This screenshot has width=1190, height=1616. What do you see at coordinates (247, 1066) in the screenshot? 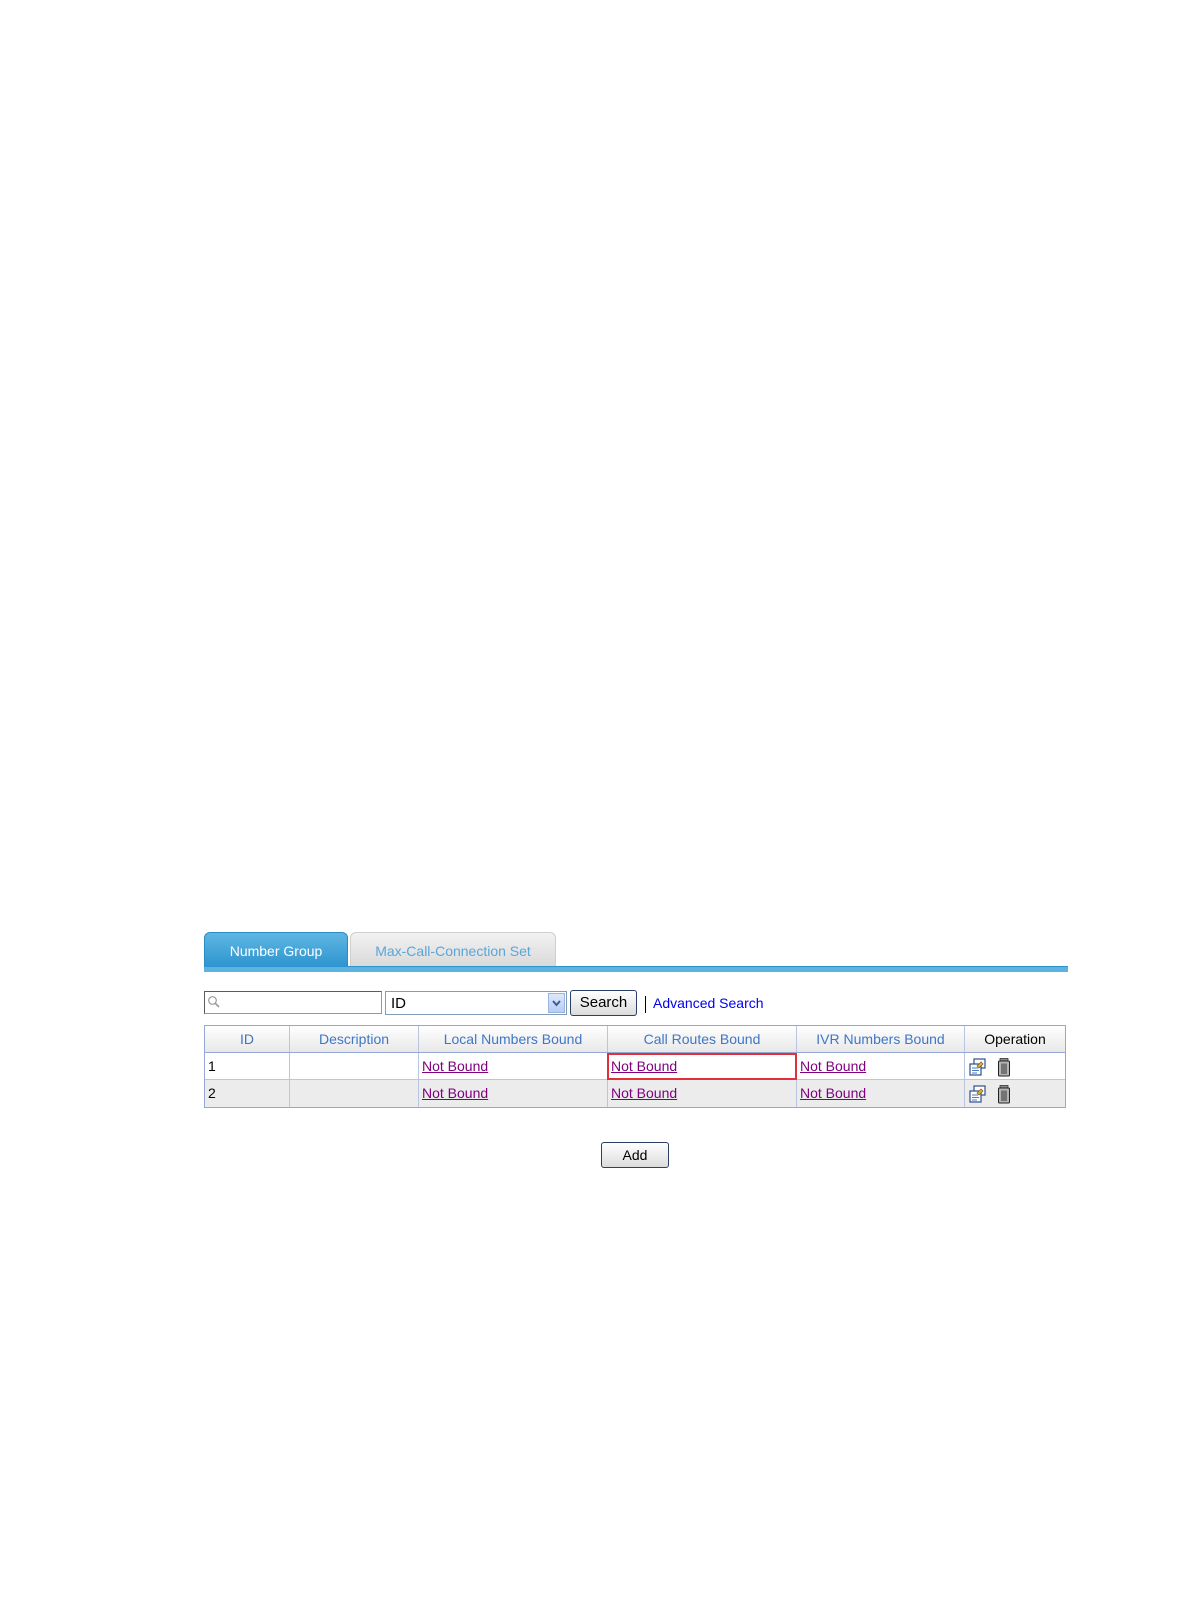
I see `cell-id: 1` at bounding box center [247, 1066].